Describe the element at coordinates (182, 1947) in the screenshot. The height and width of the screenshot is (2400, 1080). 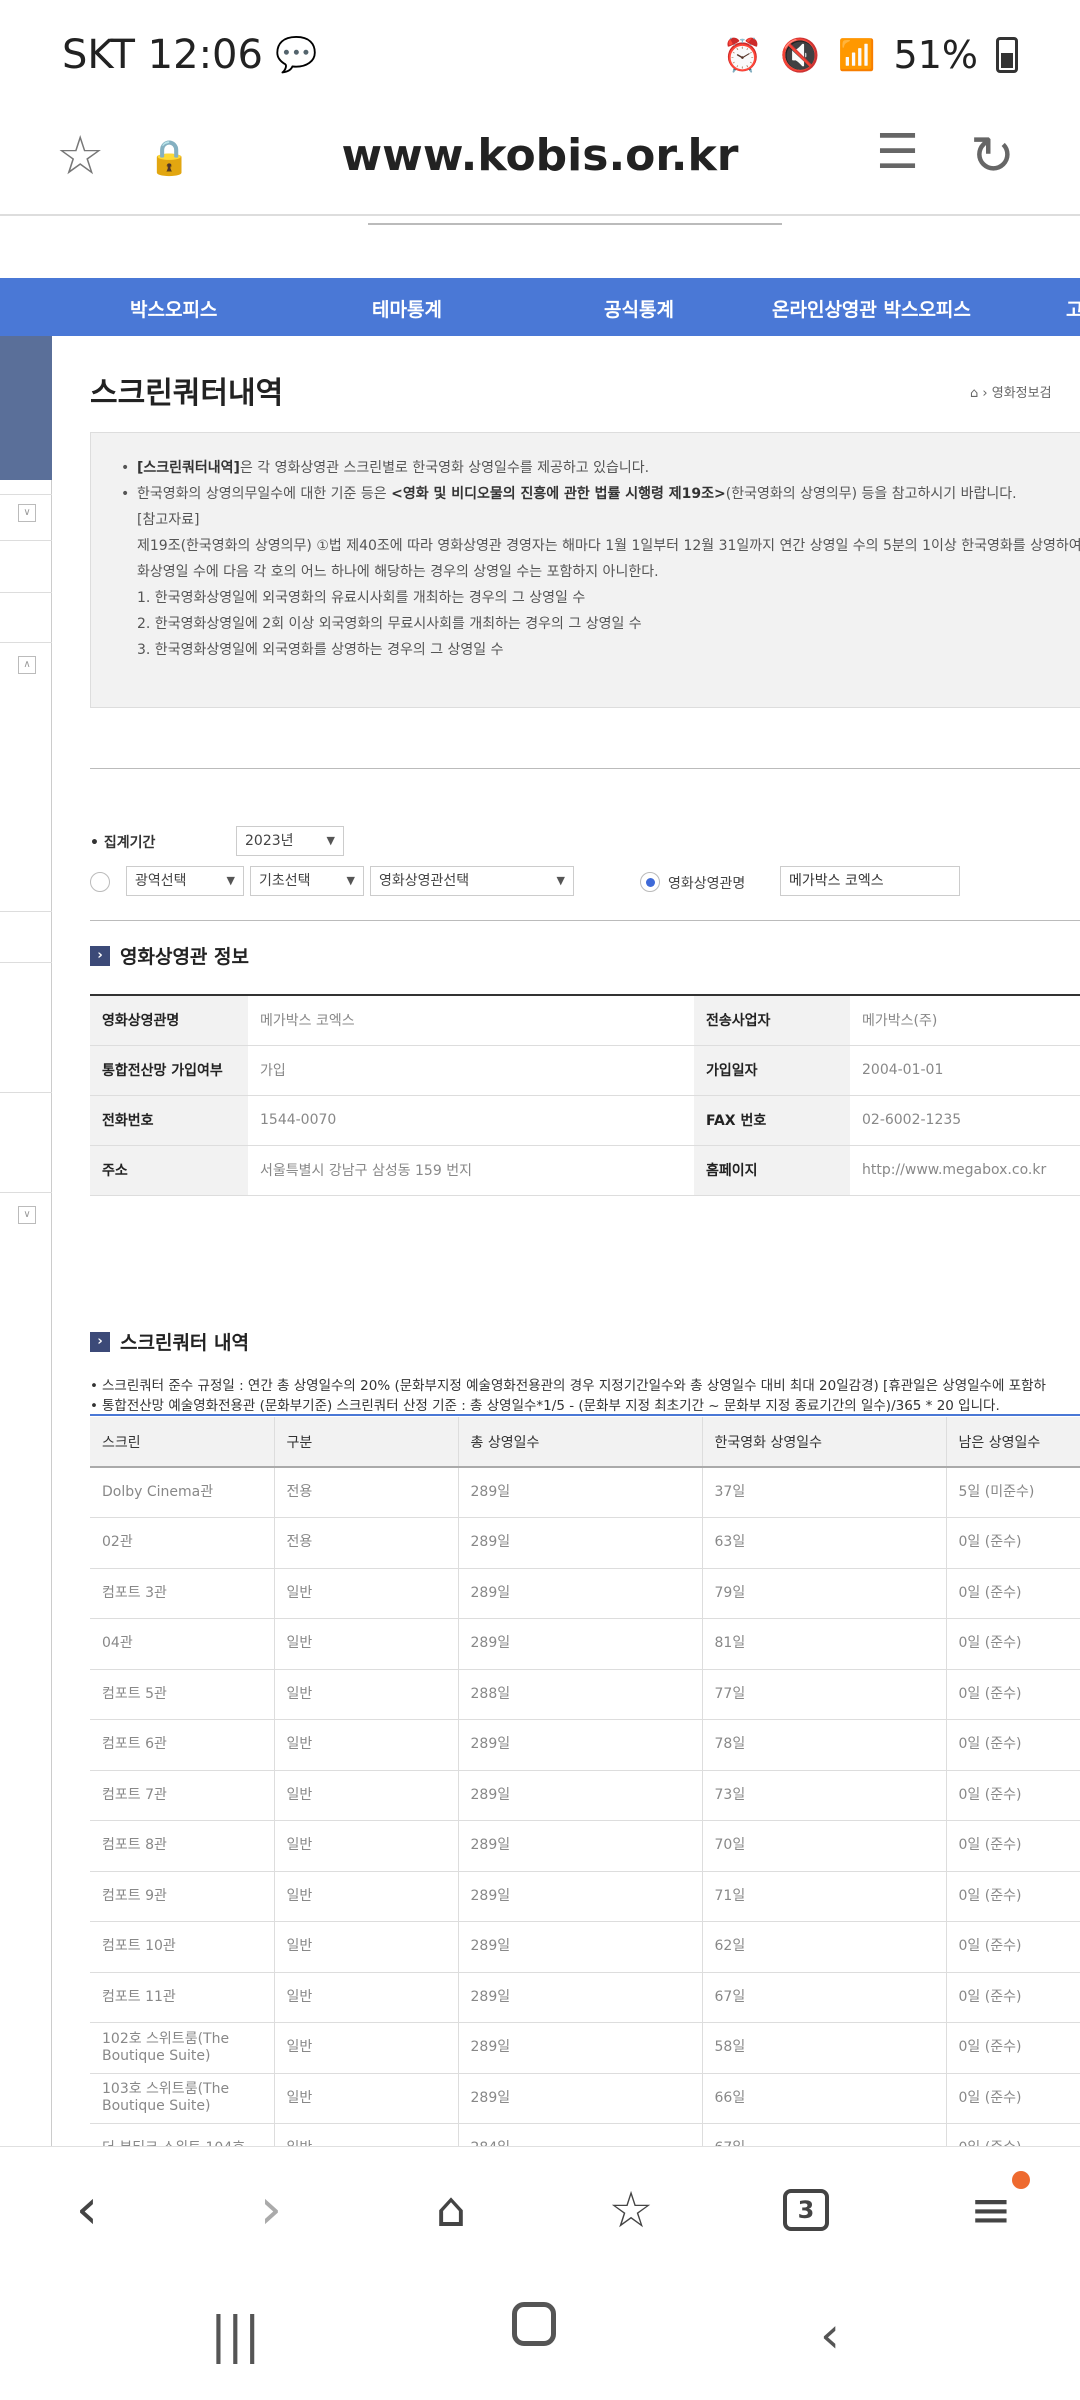
I see `table-cell: 컴포트 10관` at that location.